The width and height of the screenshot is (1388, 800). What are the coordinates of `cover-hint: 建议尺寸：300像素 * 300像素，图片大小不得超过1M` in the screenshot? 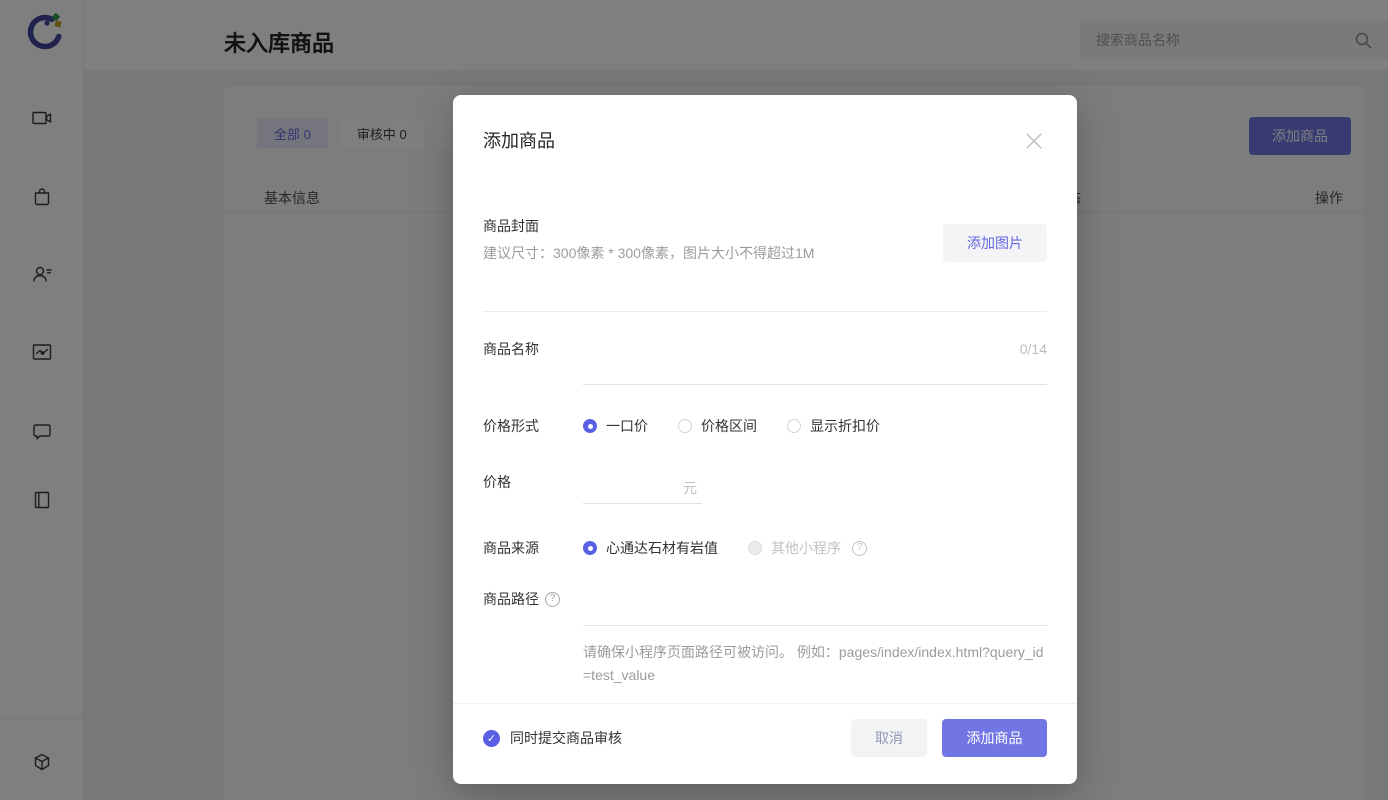 It's located at (649, 253).